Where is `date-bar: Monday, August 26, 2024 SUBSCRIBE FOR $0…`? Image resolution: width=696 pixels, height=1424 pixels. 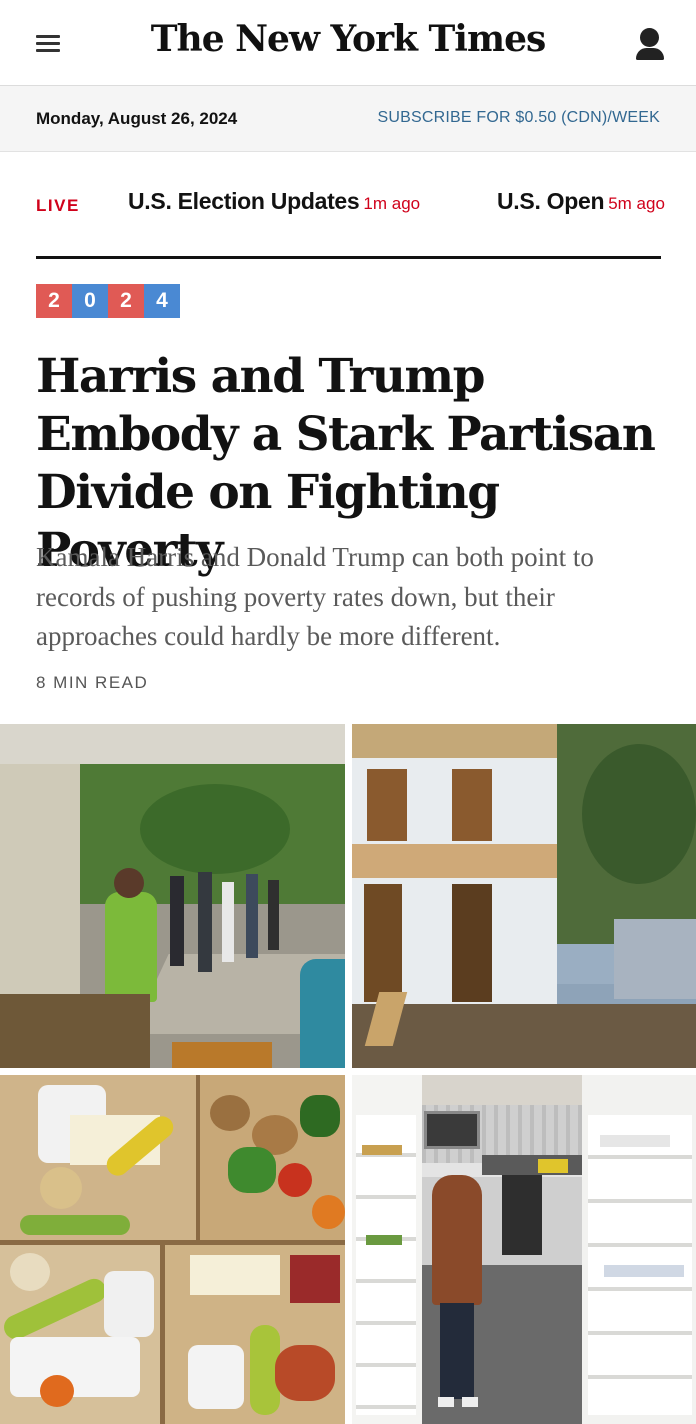
date-bar: Monday, August 26, 2024 SUBSCRIBE FOR $0… is located at coordinates (348, 119).